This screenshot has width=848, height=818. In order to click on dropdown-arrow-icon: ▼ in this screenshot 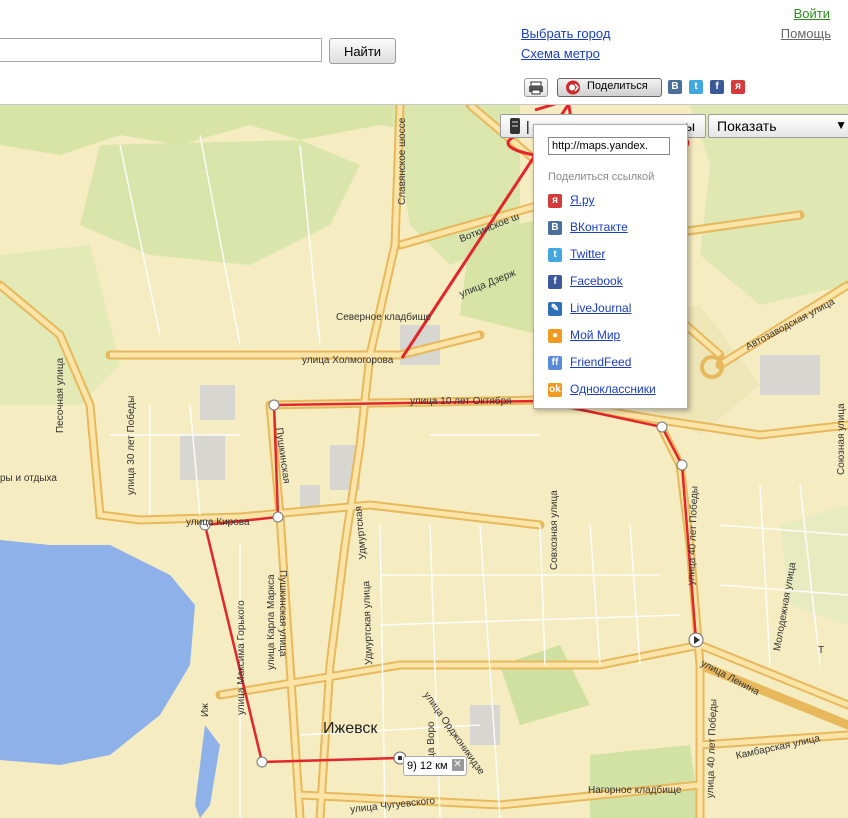, I will do `click(841, 125)`.